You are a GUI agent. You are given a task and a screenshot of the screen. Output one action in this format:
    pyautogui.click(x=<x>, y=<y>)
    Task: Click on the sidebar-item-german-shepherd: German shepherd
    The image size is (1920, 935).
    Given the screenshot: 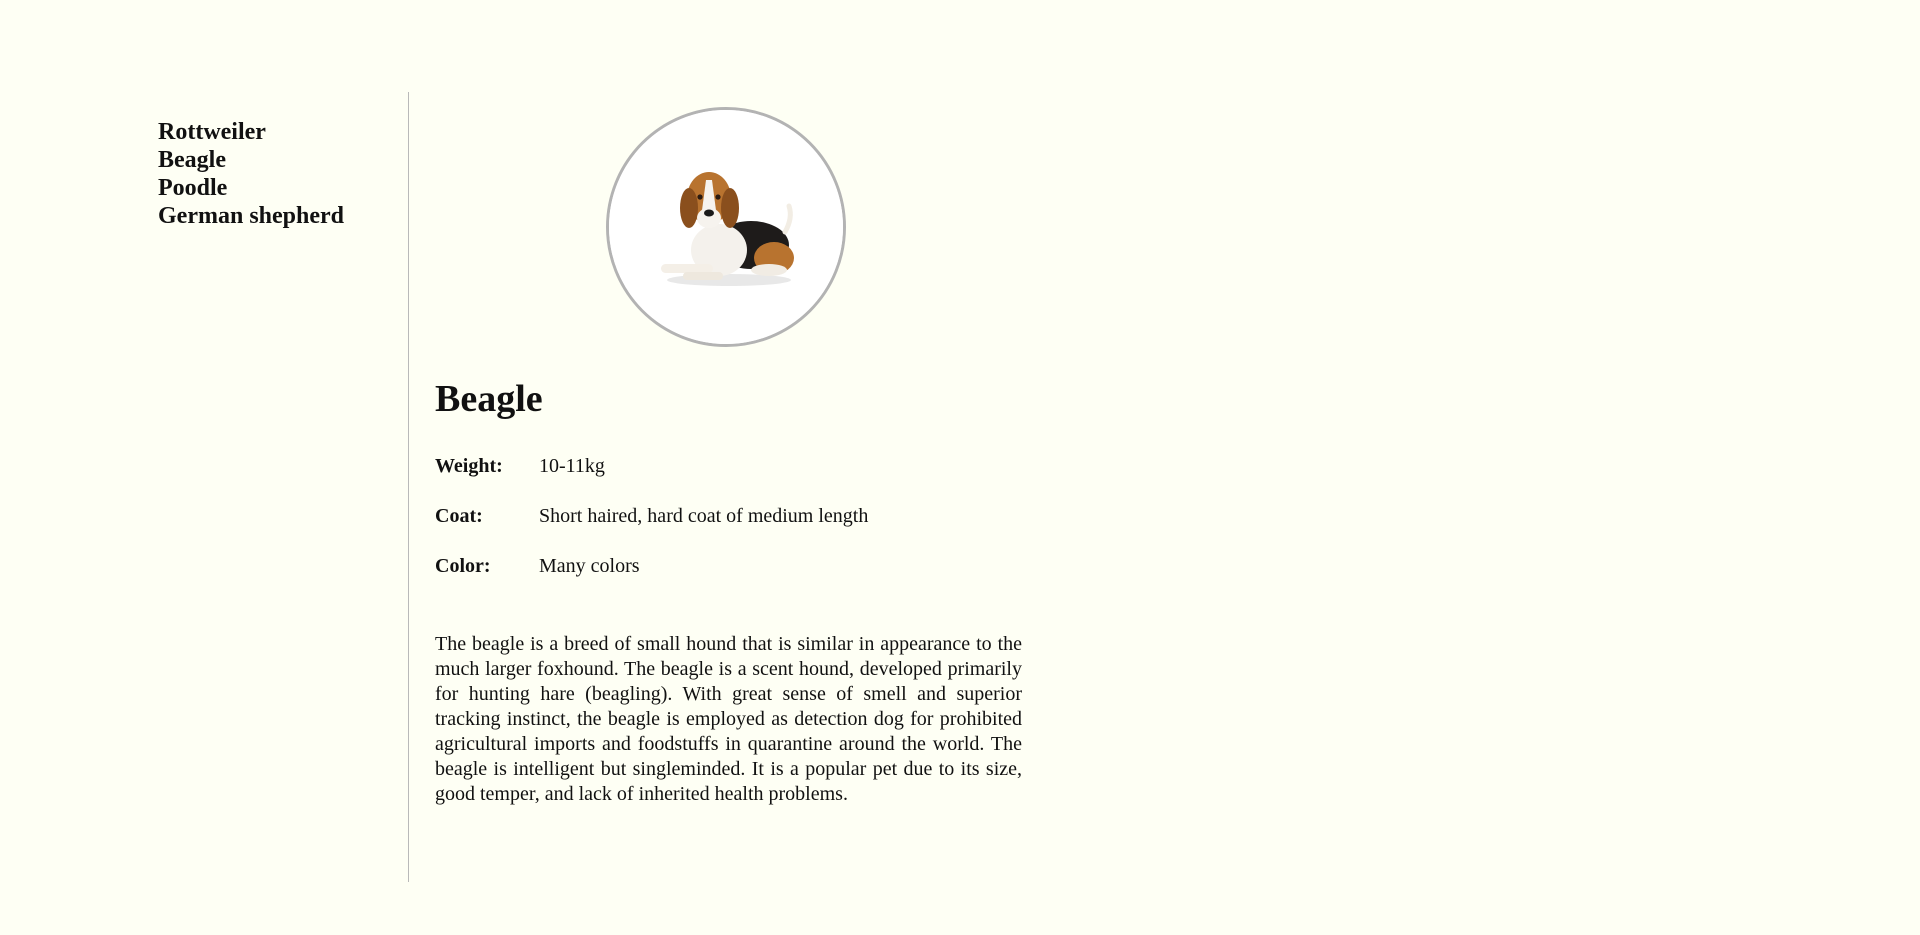 What is the action you would take?
    pyautogui.click(x=278, y=216)
    